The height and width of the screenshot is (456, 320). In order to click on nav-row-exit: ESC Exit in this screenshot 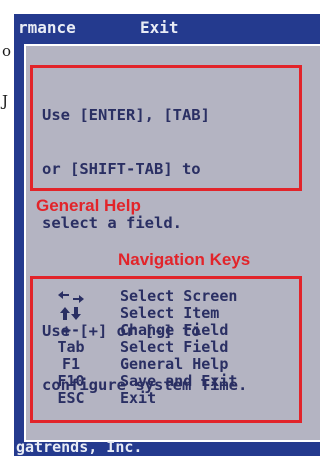, I will do `click(167, 398)`.